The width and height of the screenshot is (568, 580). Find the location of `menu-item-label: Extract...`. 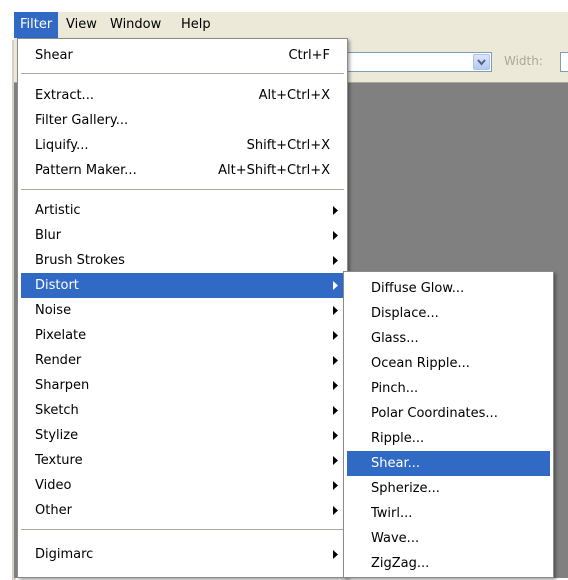

menu-item-label: Extract... is located at coordinates (64, 95).